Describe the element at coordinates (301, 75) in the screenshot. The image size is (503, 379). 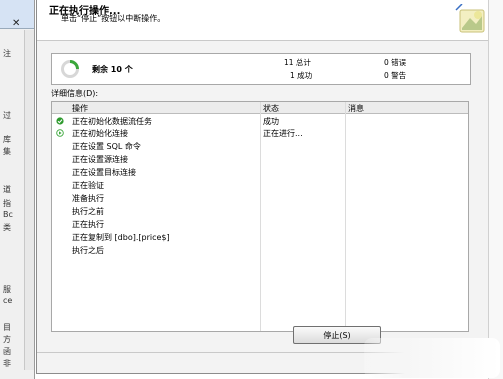
I see `success-count: 1 成功` at that location.